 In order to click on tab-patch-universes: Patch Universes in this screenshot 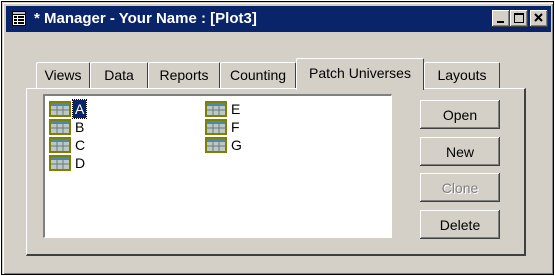, I will do `click(360, 74)`.